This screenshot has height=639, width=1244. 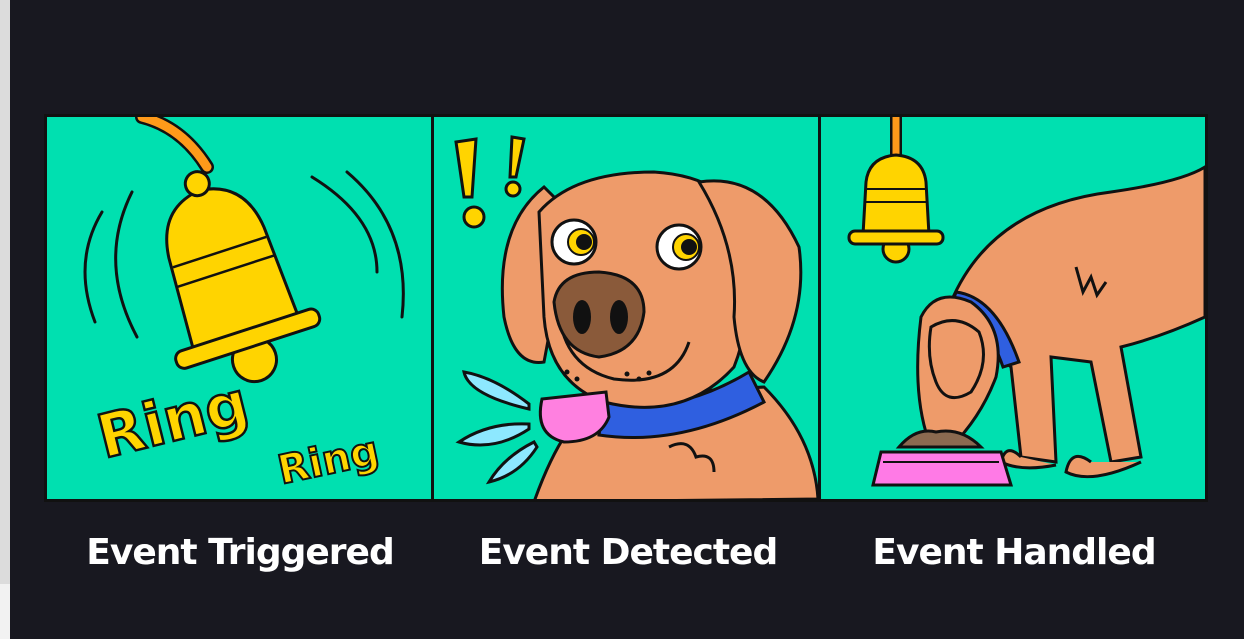 I want to click on dog-ear, so click(x=956, y=359).